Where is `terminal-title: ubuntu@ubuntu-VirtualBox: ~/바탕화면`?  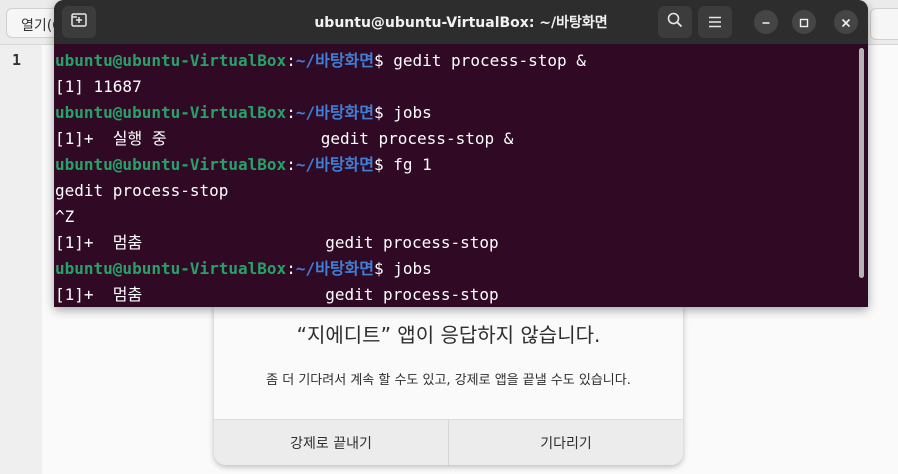
terminal-title: ubuntu@ubuntu-VirtualBox: ~/바탕화면 is located at coordinates (461, 23).